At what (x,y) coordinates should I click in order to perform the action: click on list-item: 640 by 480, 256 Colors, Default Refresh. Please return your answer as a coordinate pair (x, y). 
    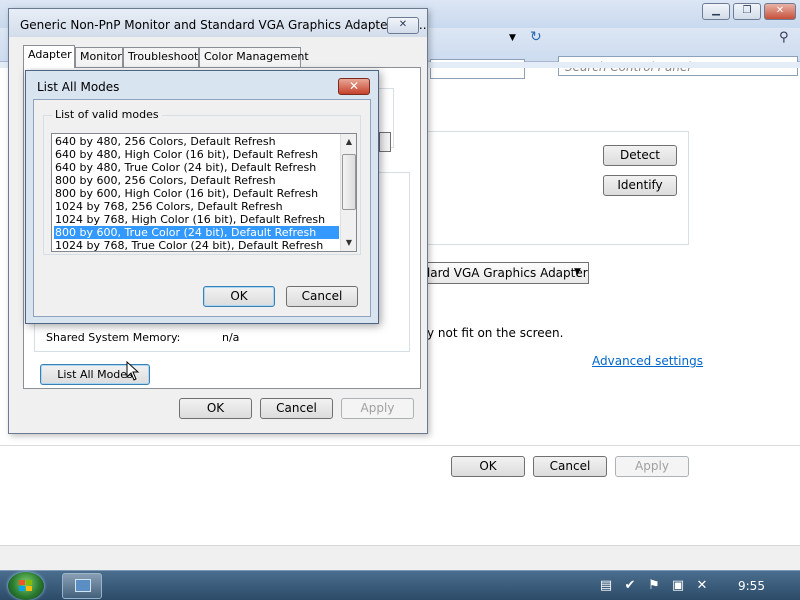
    Looking at the image, I should click on (196, 141).